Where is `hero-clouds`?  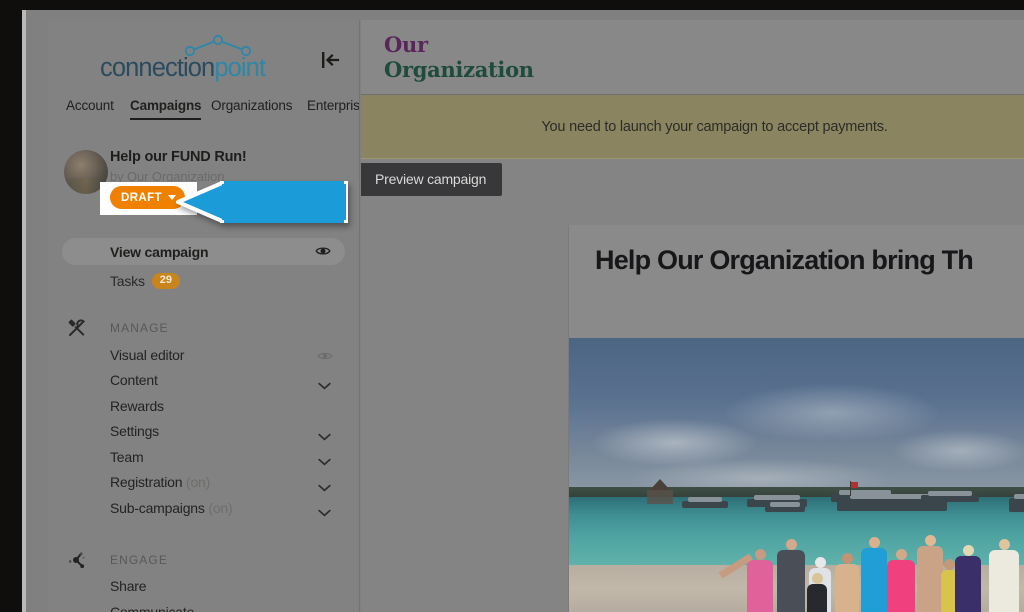 hero-clouds is located at coordinates (796, 429).